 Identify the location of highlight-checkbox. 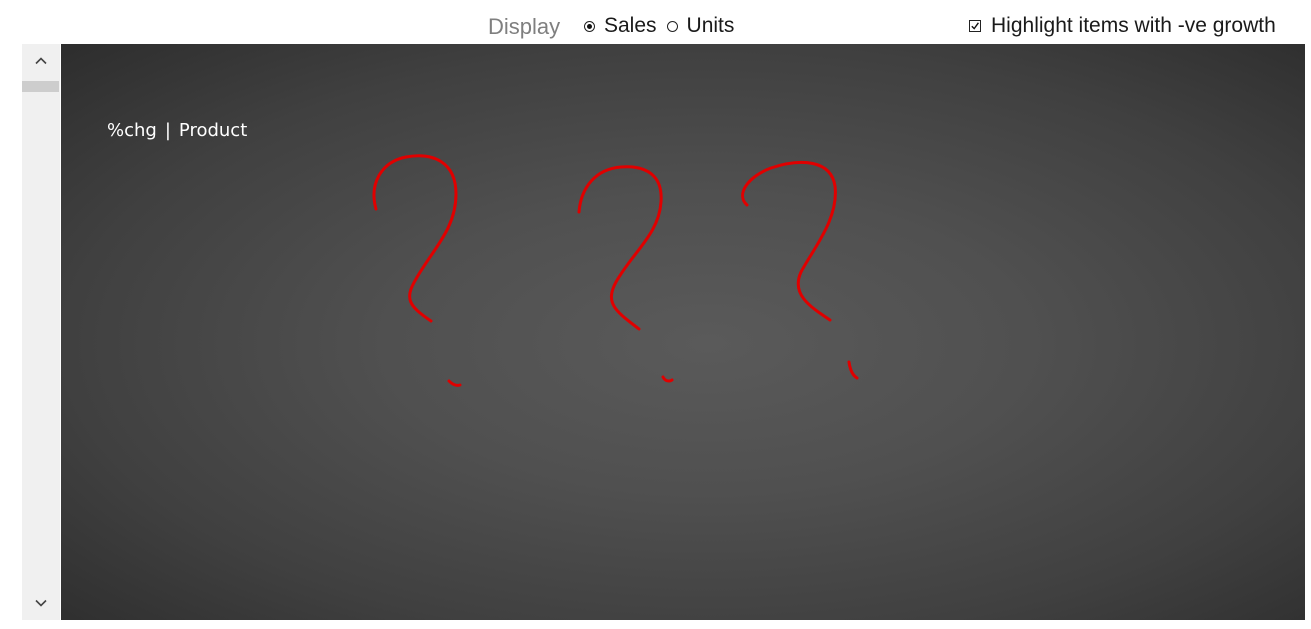
(975, 26).